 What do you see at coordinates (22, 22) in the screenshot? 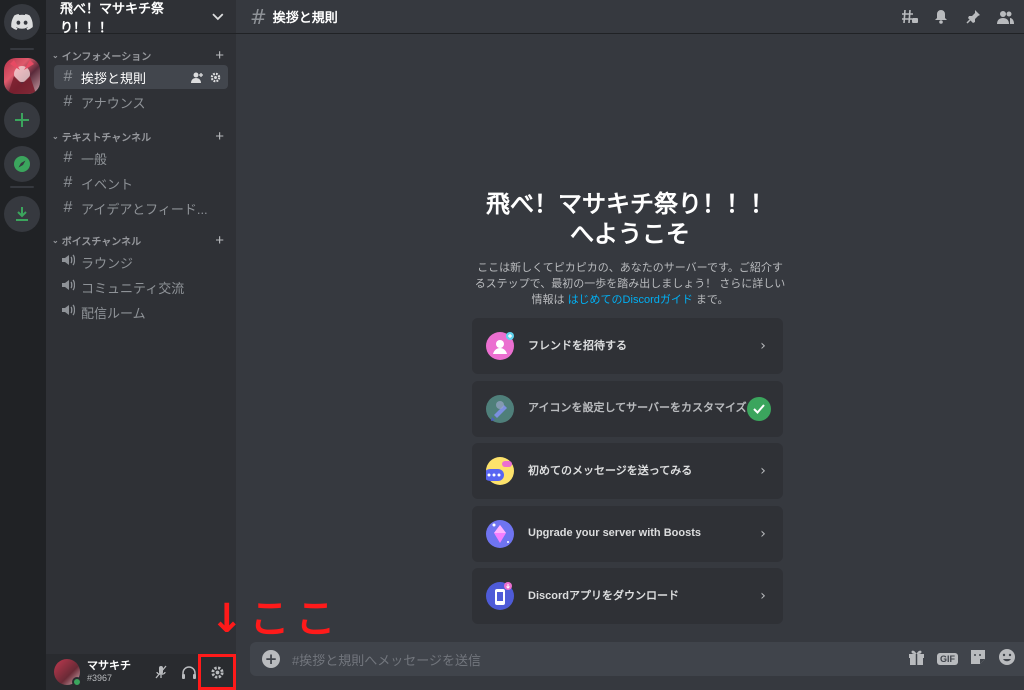
I see `discord-home-icon` at bounding box center [22, 22].